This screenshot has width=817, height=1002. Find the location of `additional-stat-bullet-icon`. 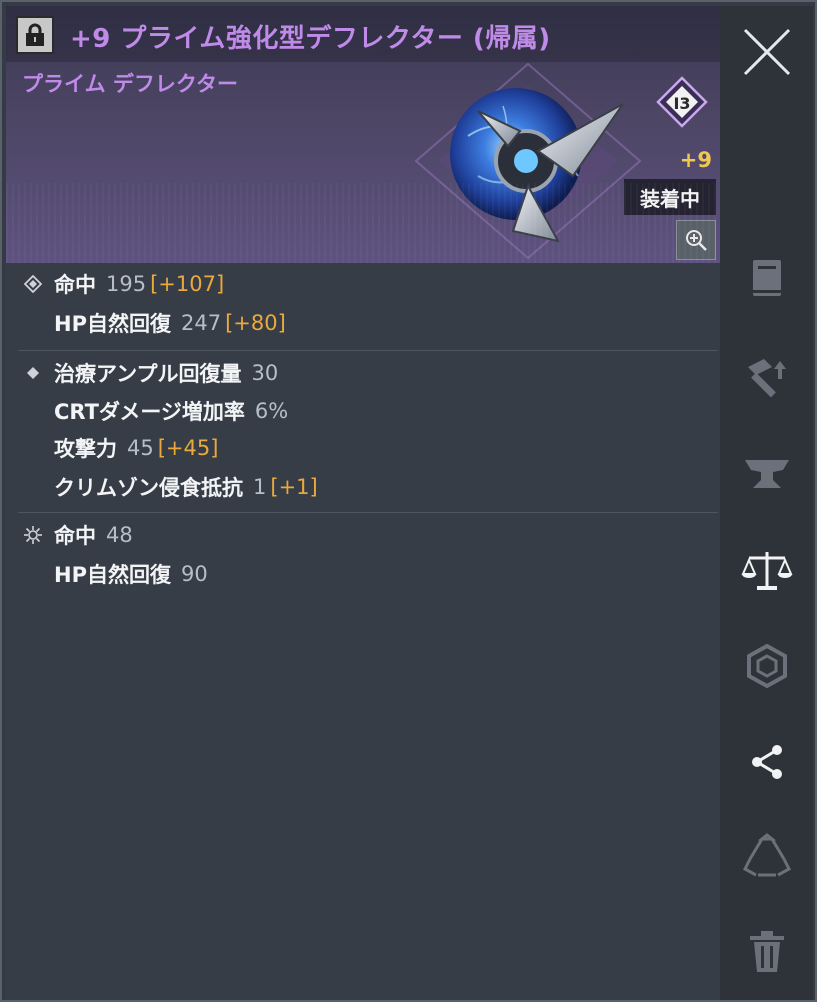

additional-stat-bullet-icon is located at coordinates (33, 373).